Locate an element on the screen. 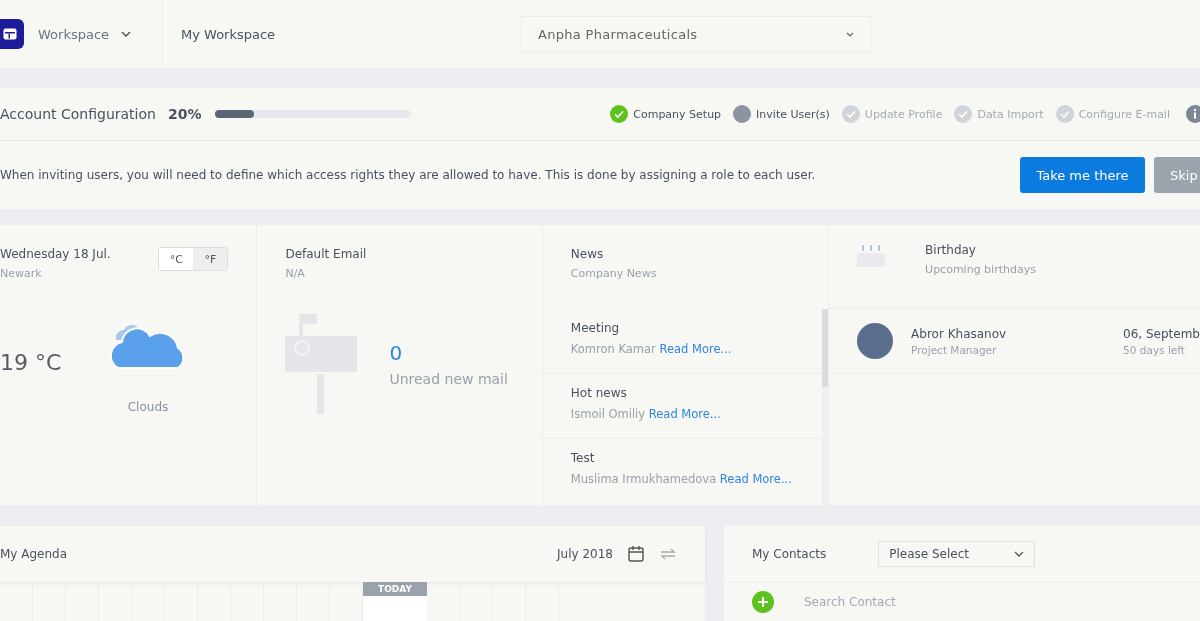 The width and height of the screenshot is (1200, 621). widget-title: My Contacts is located at coordinates (789, 554).